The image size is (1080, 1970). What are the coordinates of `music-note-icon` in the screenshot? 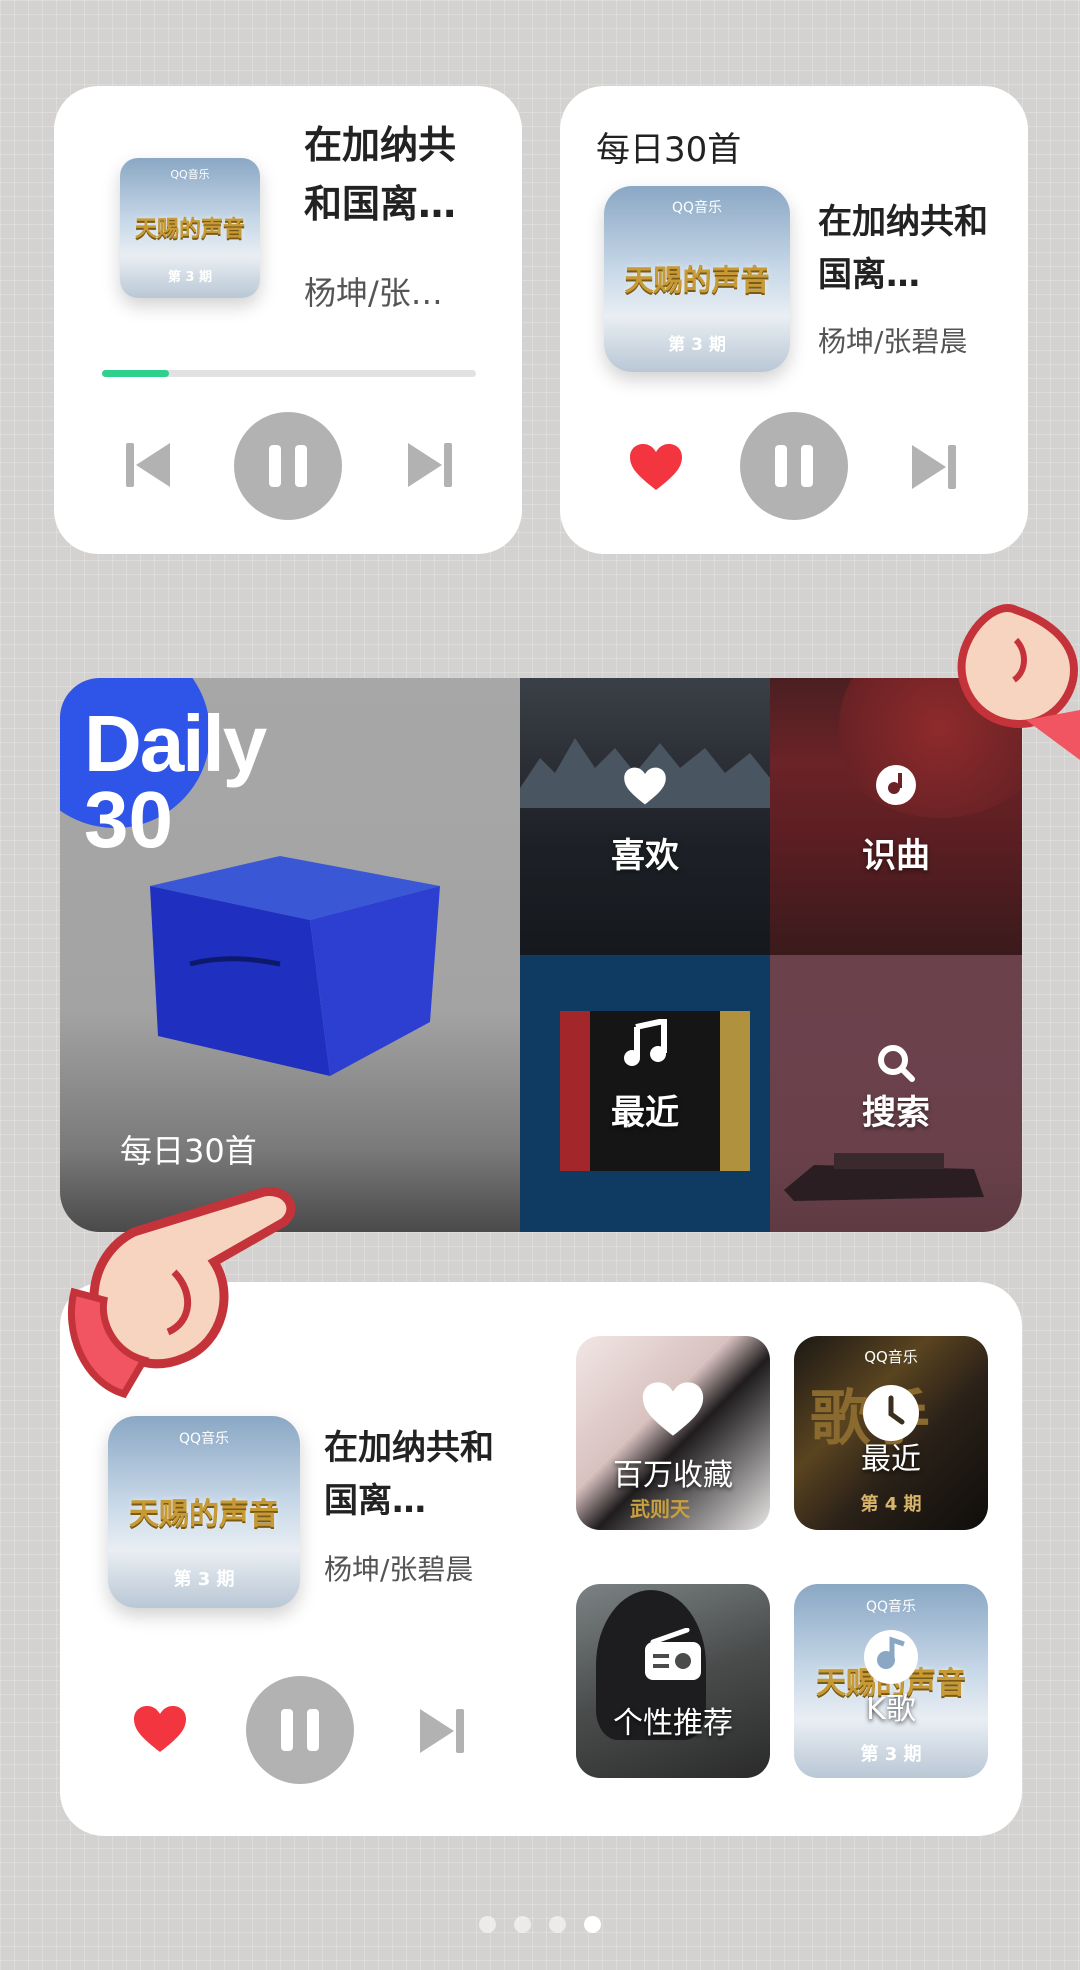 It's located at (645, 1041).